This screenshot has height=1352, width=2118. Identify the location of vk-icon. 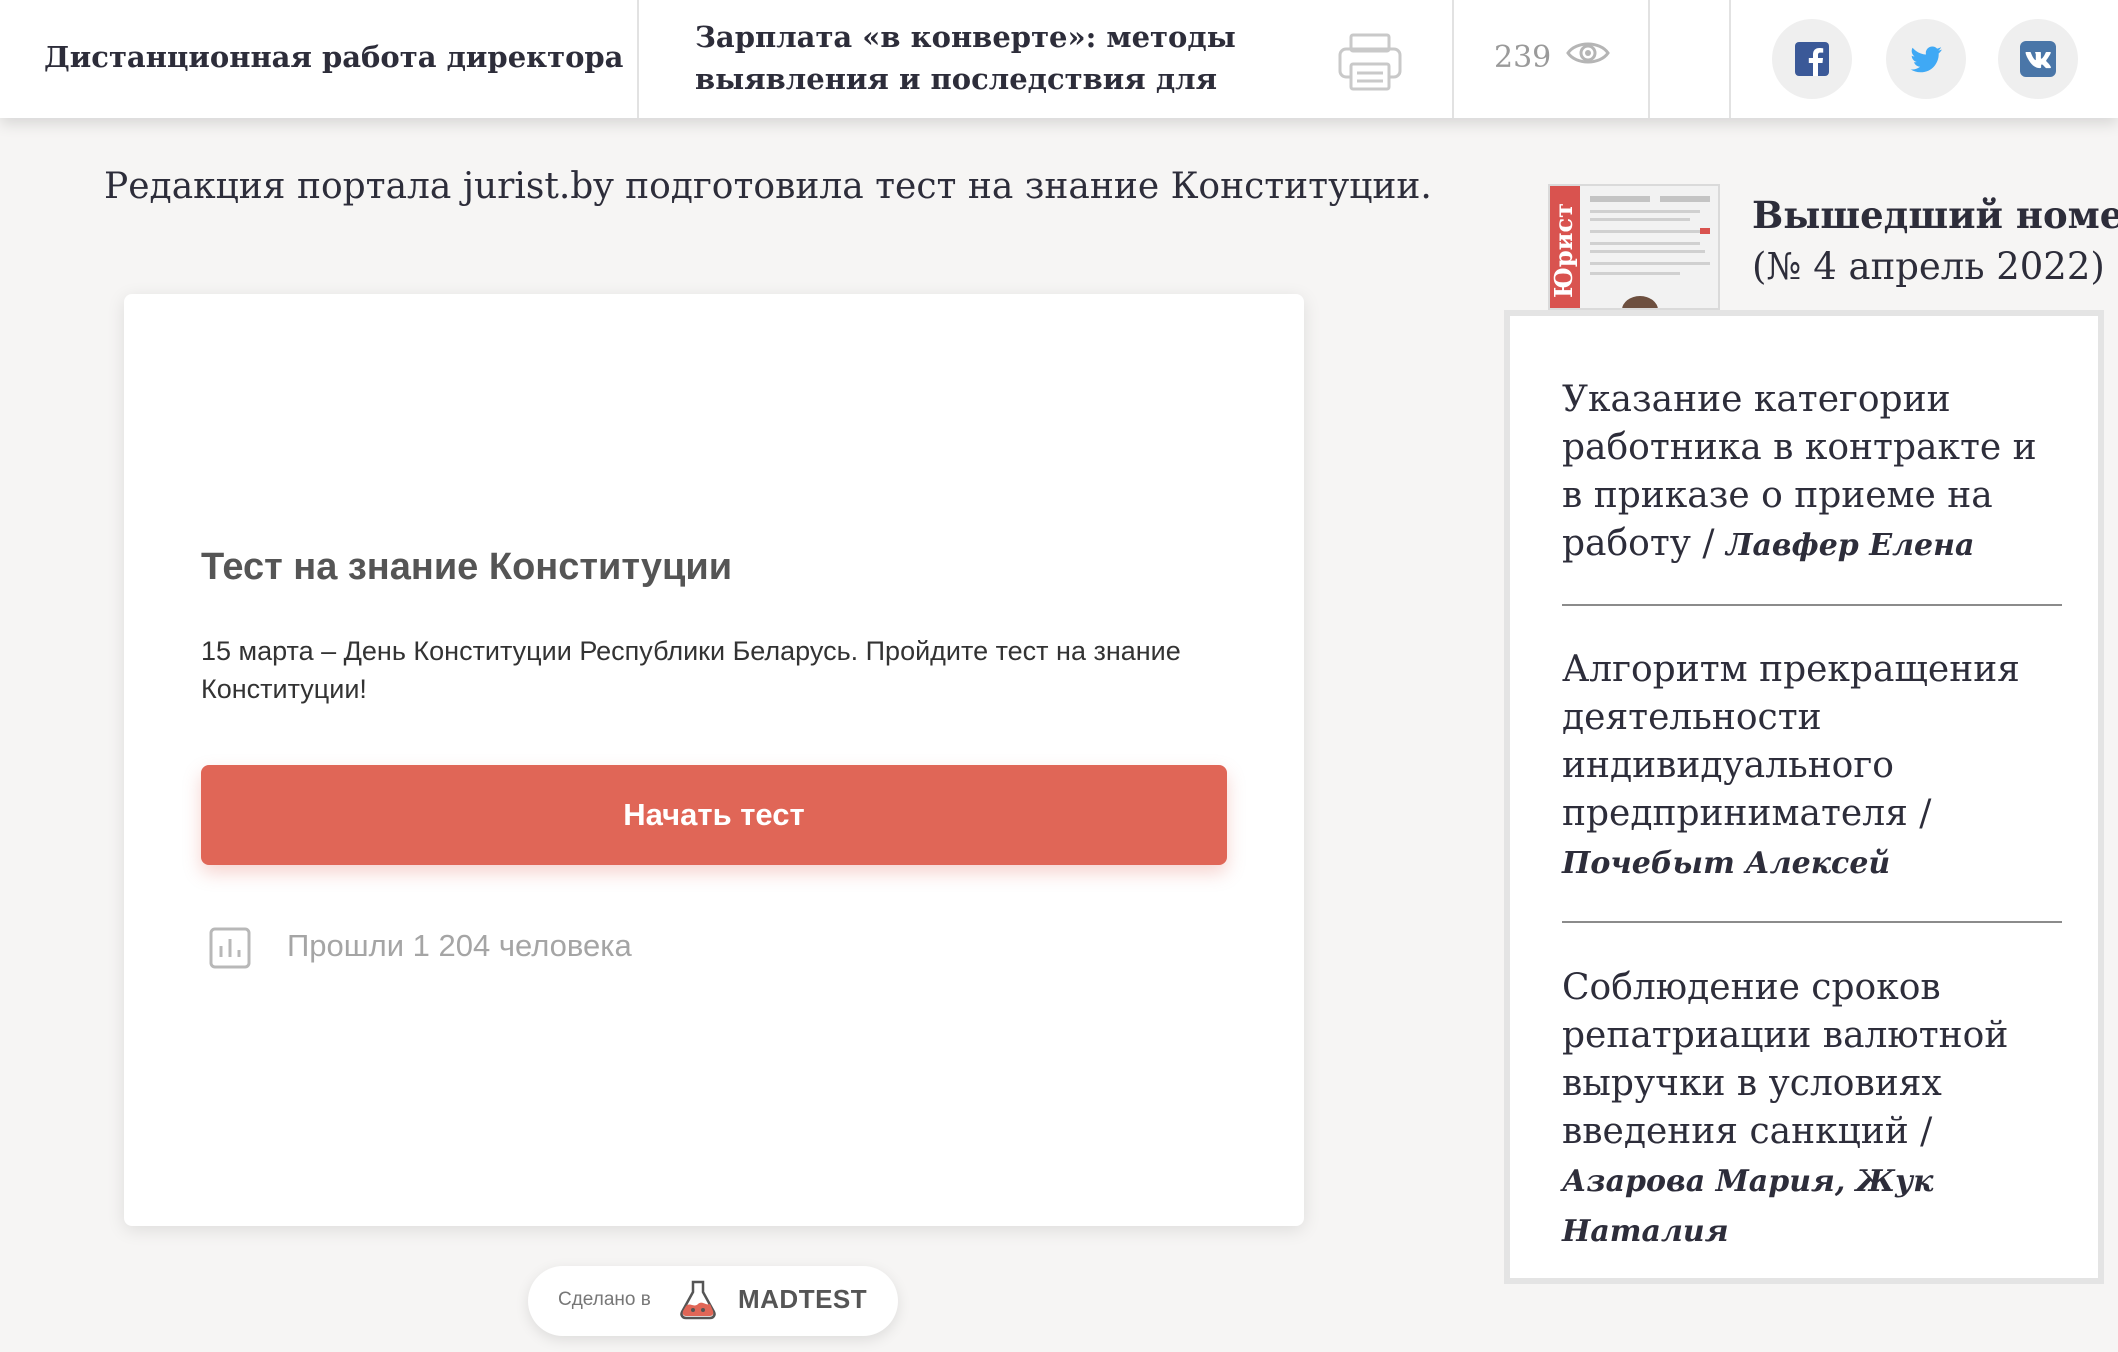
(2038, 59).